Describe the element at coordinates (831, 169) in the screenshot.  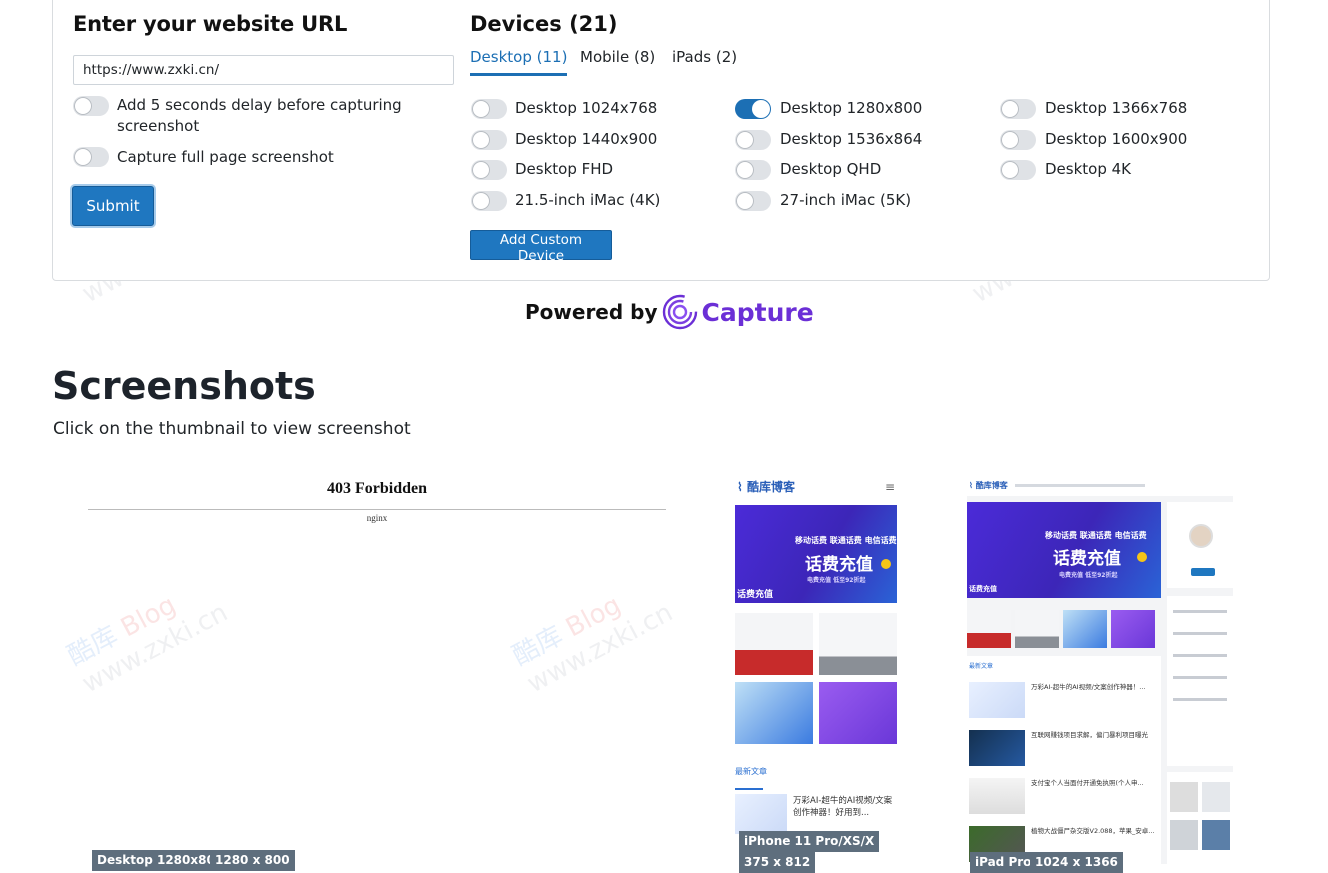
I see `device-label: Desktop QHD` at that location.